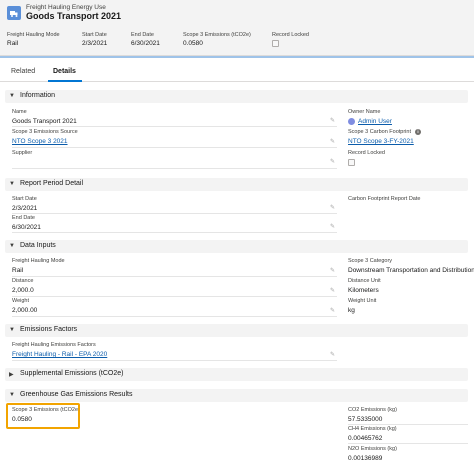  What do you see at coordinates (26, 227) in the screenshot?
I see `field-value: 6/30/2021` at bounding box center [26, 227].